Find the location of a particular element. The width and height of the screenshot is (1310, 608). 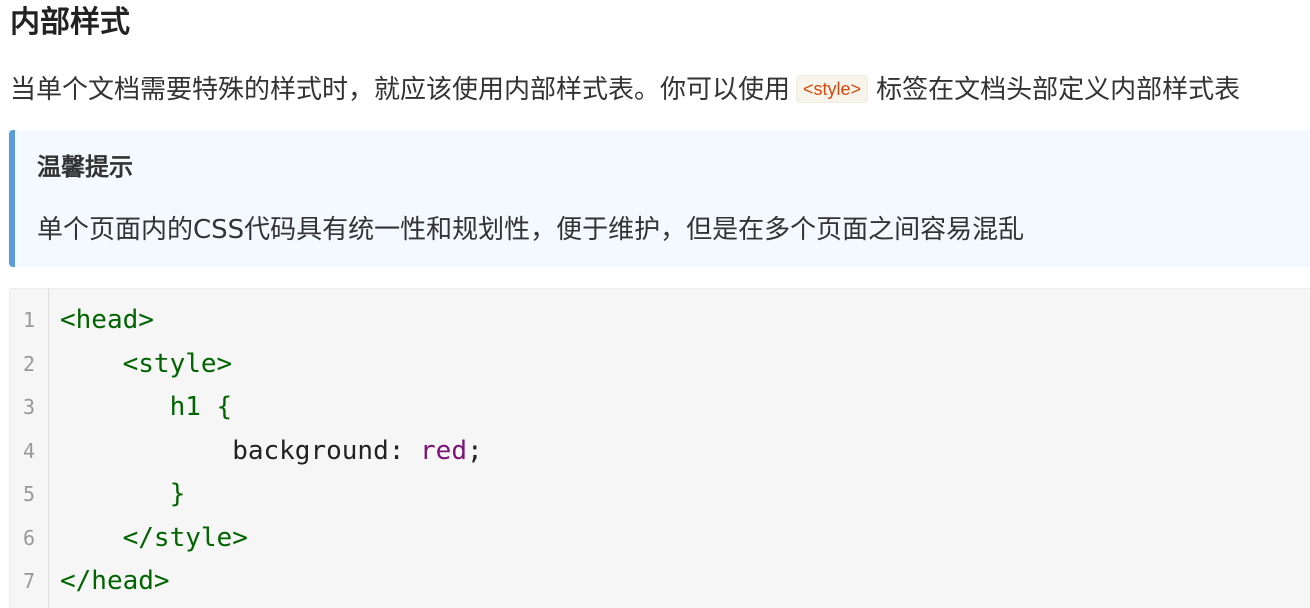

code-token-tag: <head> is located at coordinates (107, 320).